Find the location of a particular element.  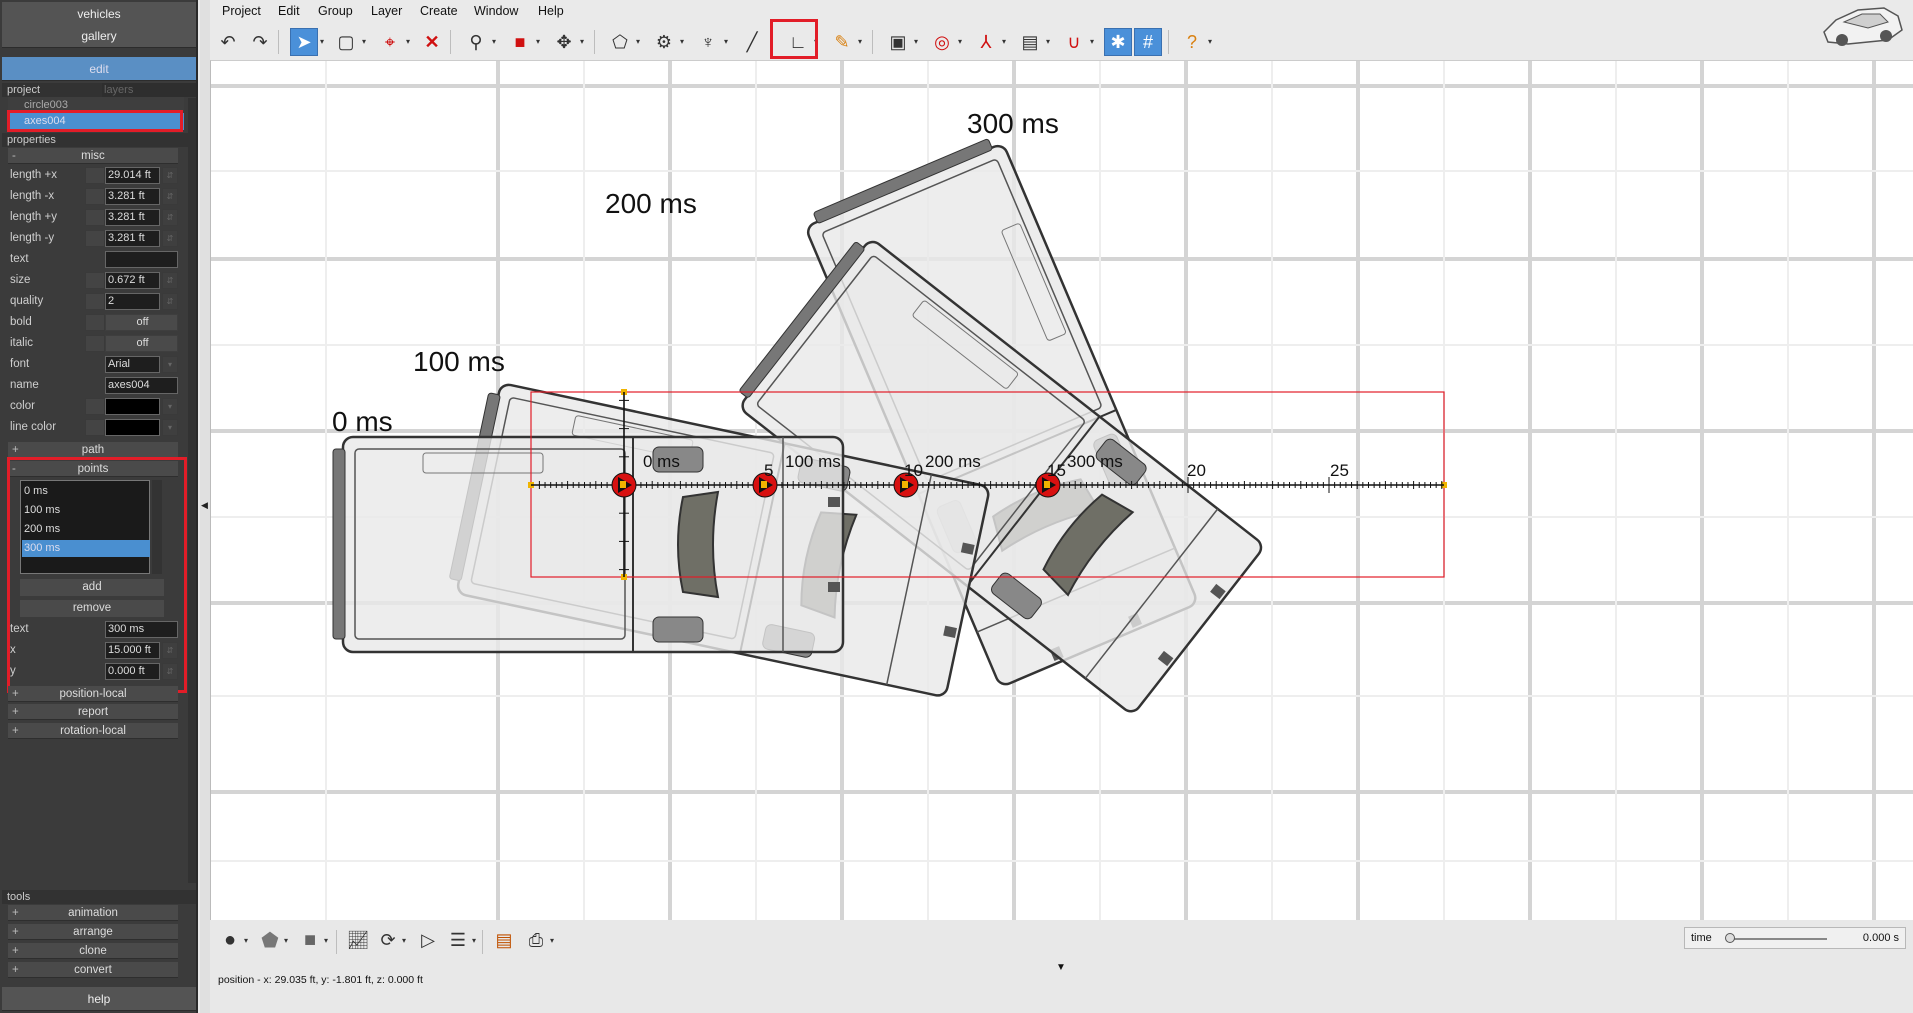

list-item-selected: 300 ms is located at coordinates (86, 548).